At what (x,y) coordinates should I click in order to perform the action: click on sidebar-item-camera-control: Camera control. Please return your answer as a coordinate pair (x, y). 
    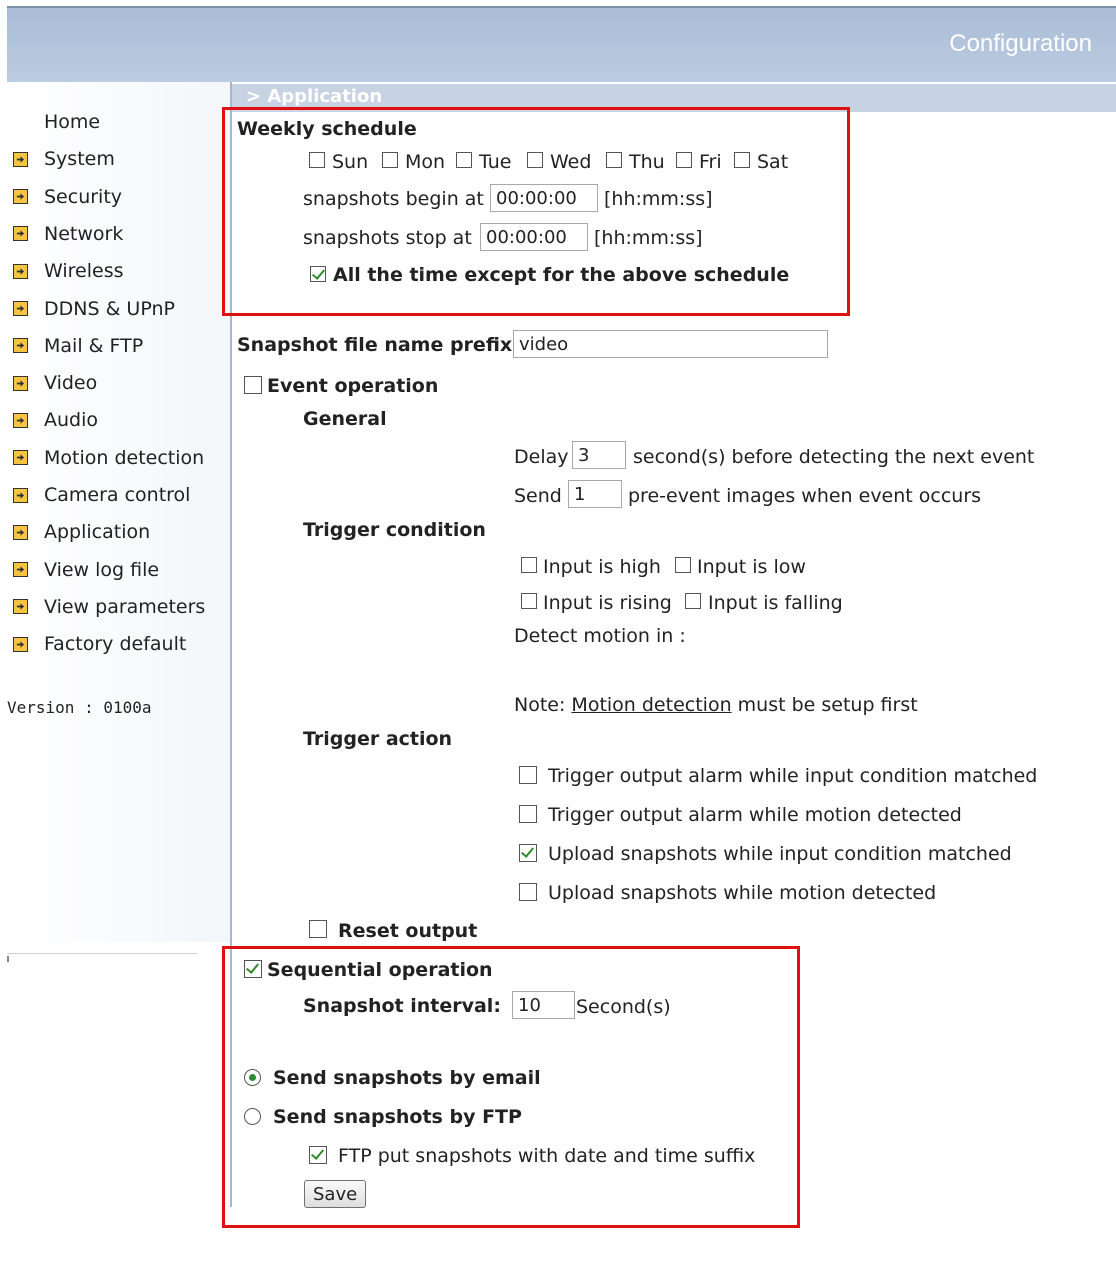
    Looking at the image, I should click on (118, 495).